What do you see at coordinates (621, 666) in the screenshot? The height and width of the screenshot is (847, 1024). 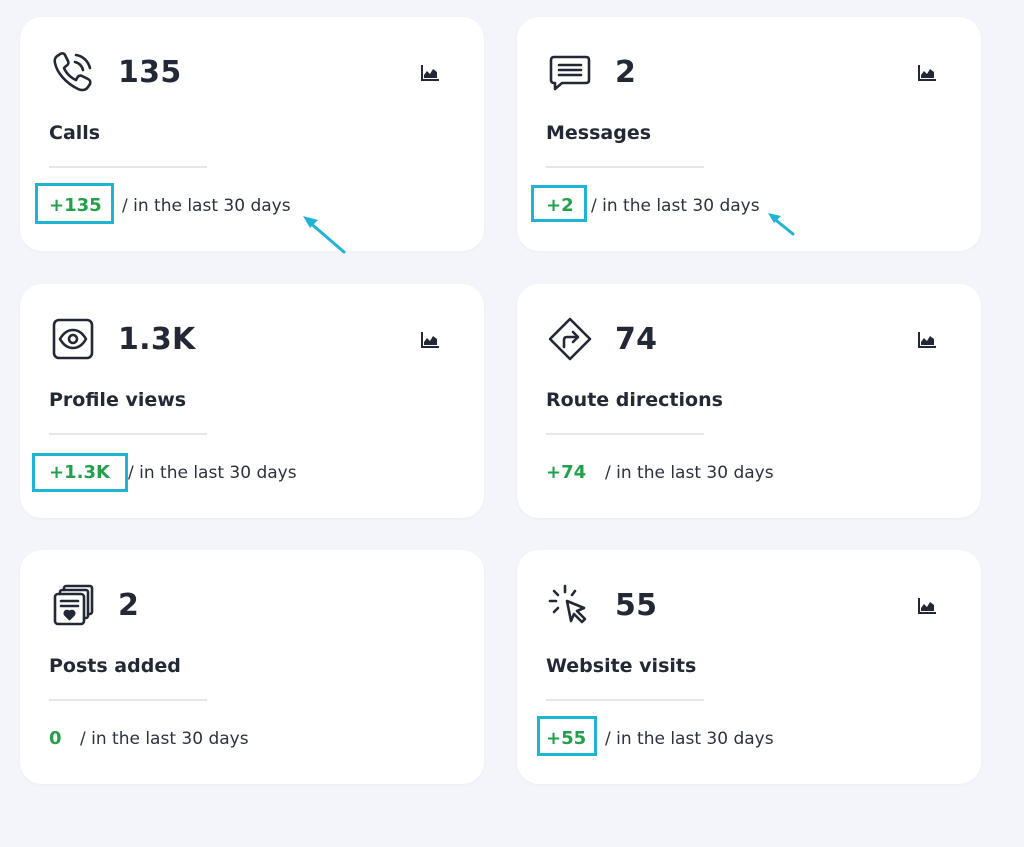 I see `website-visits-label: Website visits` at bounding box center [621, 666].